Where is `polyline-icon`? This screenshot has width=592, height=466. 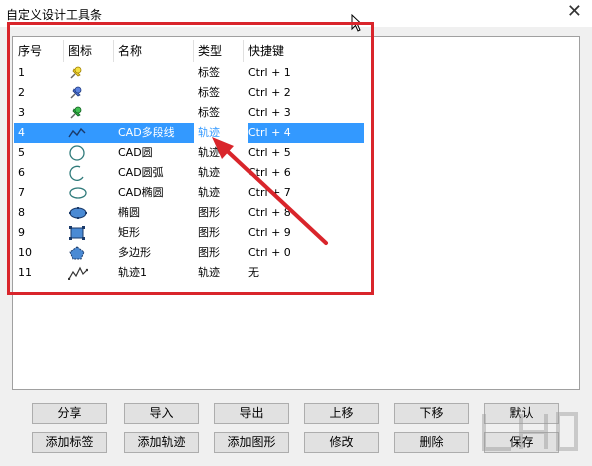
polyline-icon is located at coordinates (91, 133).